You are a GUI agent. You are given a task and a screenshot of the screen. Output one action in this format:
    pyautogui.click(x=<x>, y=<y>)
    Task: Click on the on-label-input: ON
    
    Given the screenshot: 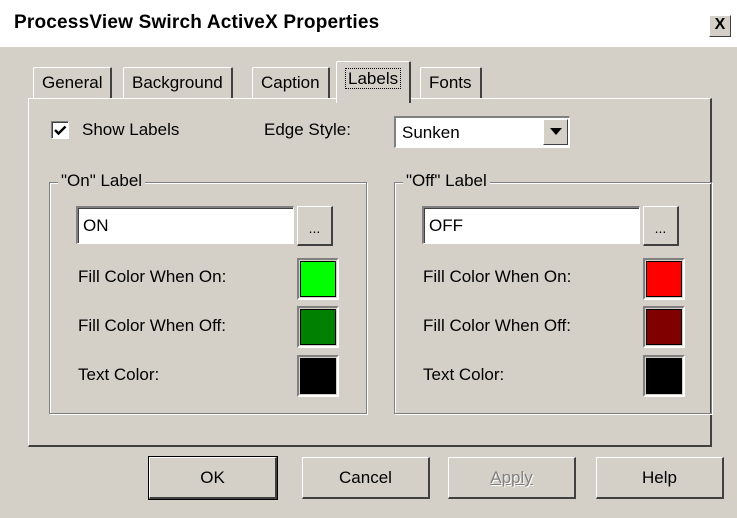 What is the action you would take?
    pyautogui.click(x=185, y=225)
    